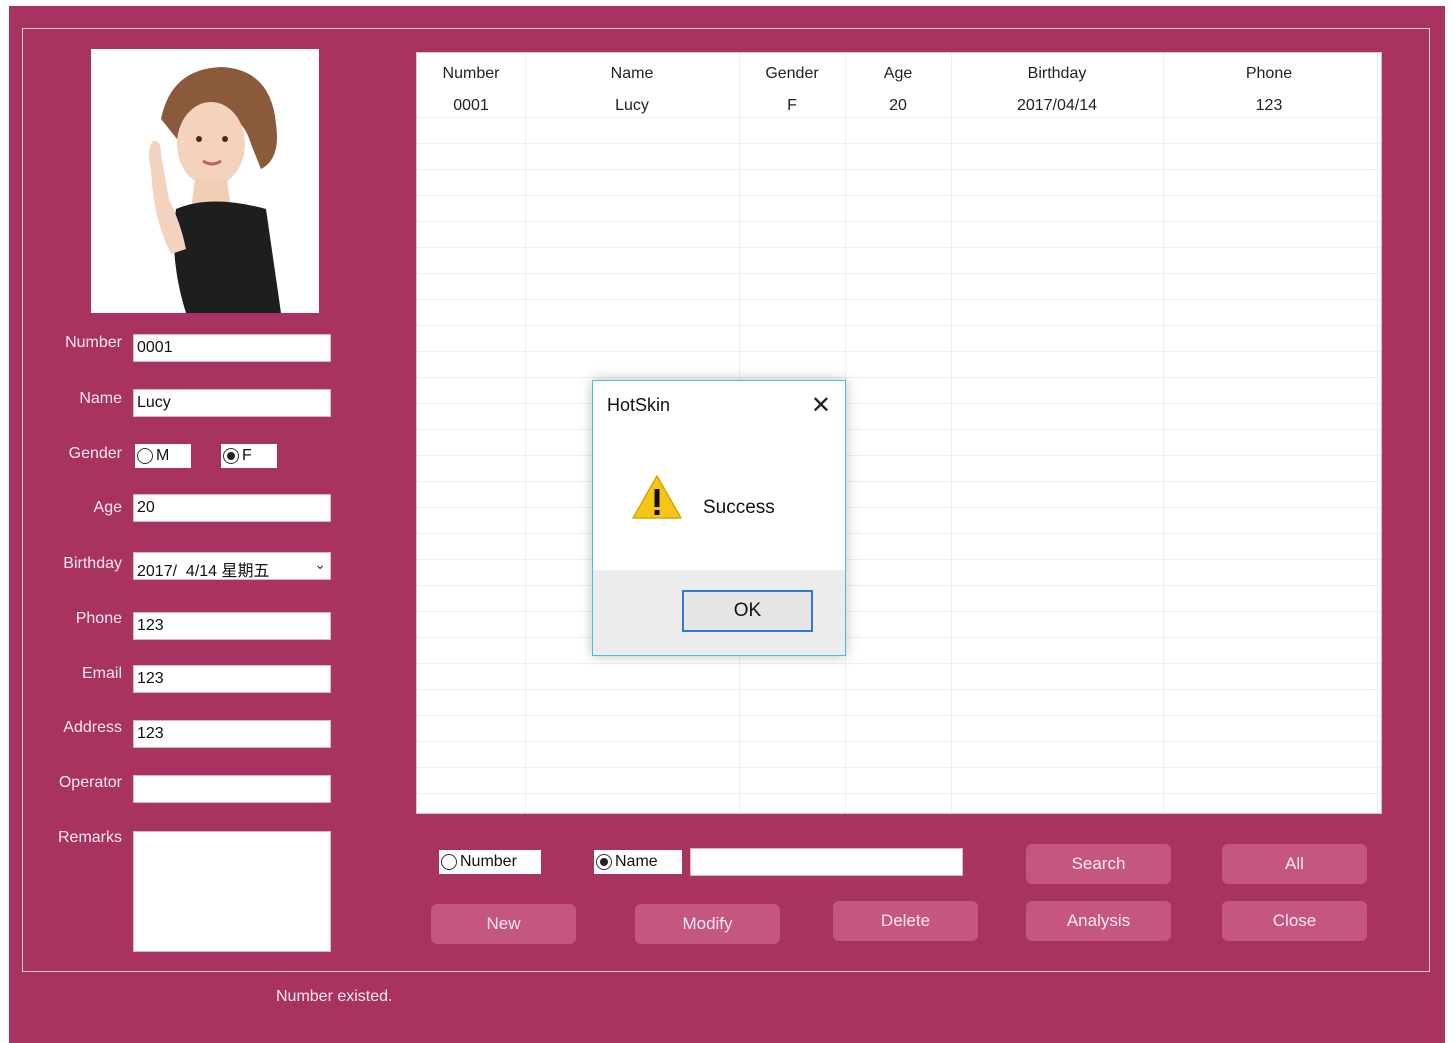  What do you see at coordinates (203, 571) in the screenshot?
I see `birthday-value: 2017/ 4/14 星期五` at bounding box center [203, 571].